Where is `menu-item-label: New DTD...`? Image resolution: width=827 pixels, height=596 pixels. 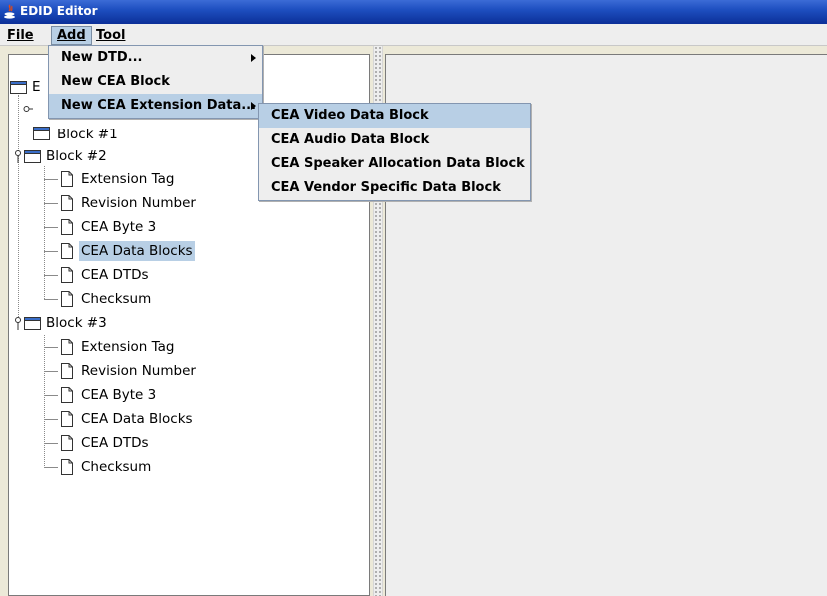
menu-item-label: New DTD... is located at coordinates (102, 57).